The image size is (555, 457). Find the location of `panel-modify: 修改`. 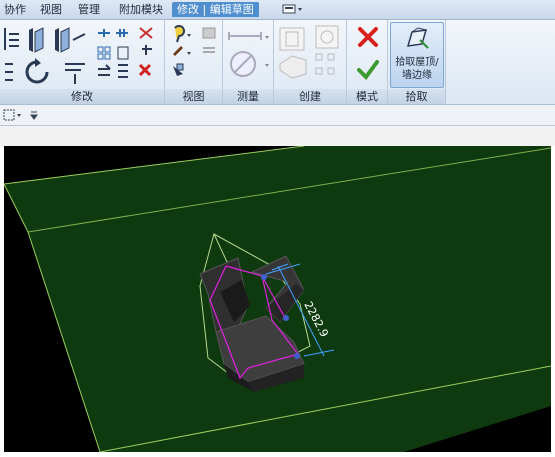

panel-modify: 修改 is located at coordinates (82, 62).